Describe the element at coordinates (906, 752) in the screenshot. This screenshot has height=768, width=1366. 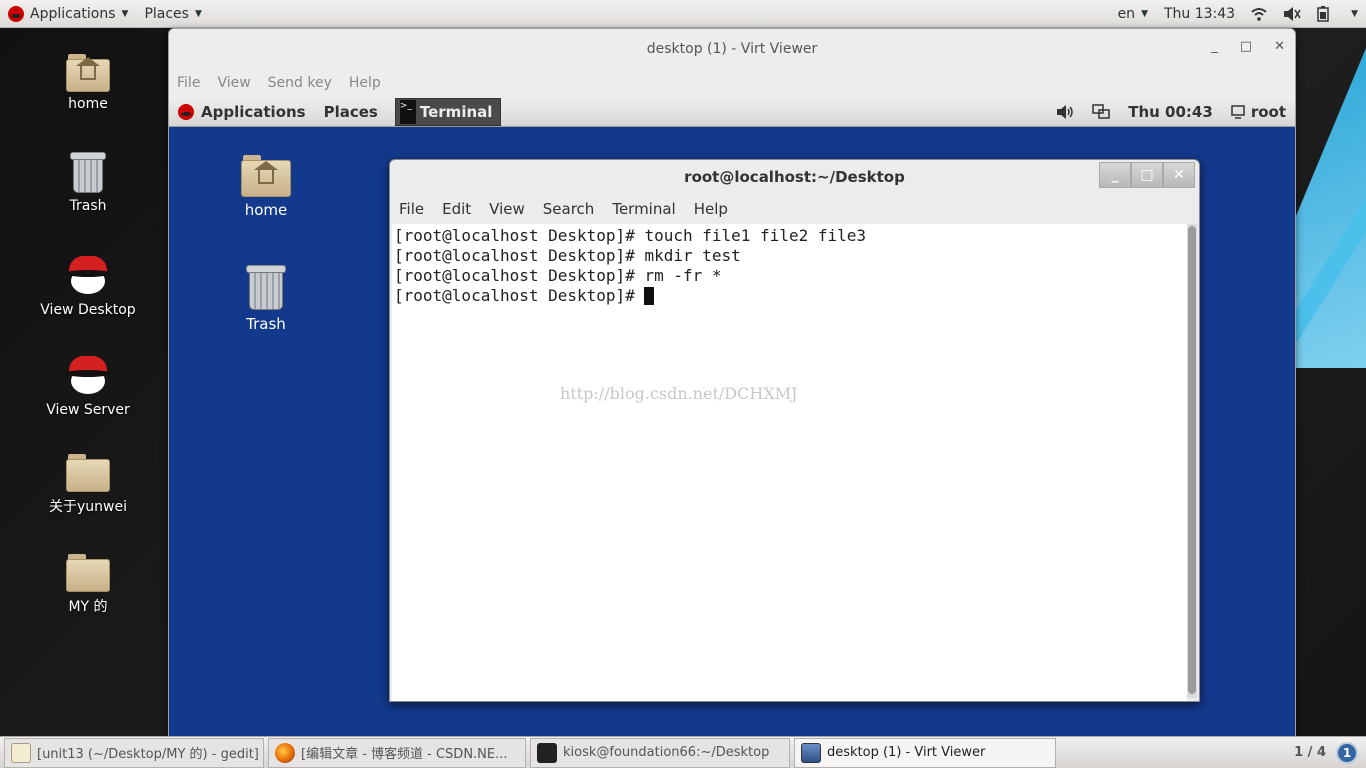
I see `task-label: desktop (1) - Virt Viewer` at that location.